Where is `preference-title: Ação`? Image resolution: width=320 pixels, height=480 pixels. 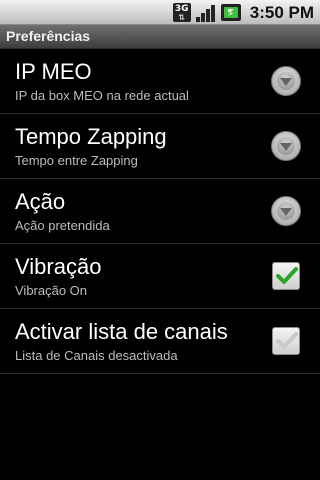
preference-title: Ação is located at coordinates (40, 201).